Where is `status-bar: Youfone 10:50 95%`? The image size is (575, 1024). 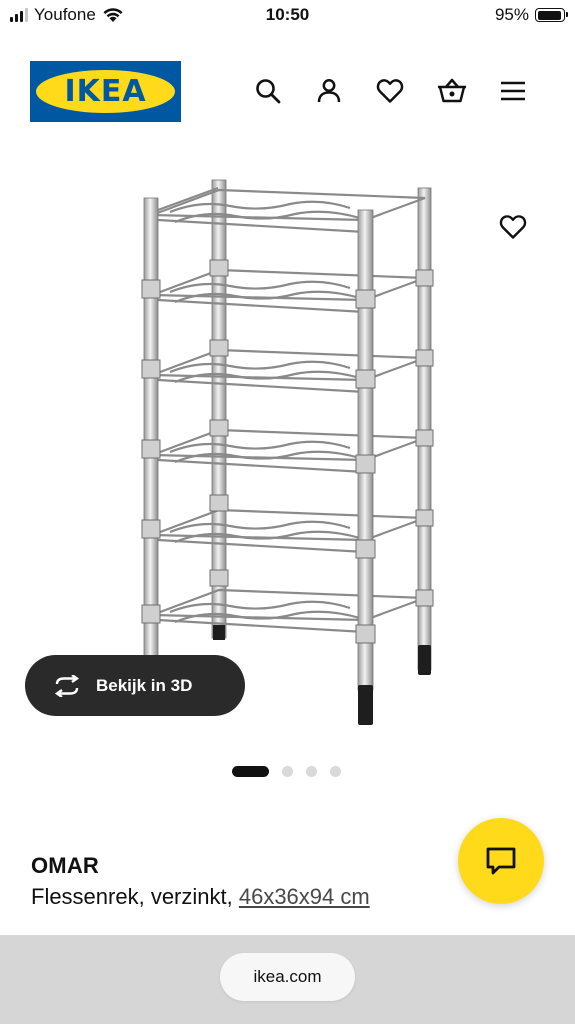 status-bar: Youfone 10:50 95% is located at coordinates (287, 16).